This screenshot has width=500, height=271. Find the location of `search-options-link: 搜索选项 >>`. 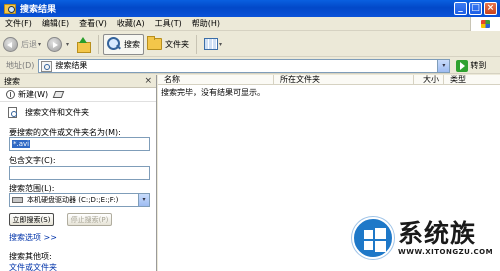

search-options-link: 搜索选项 >> is located at coordinates (33, 237).